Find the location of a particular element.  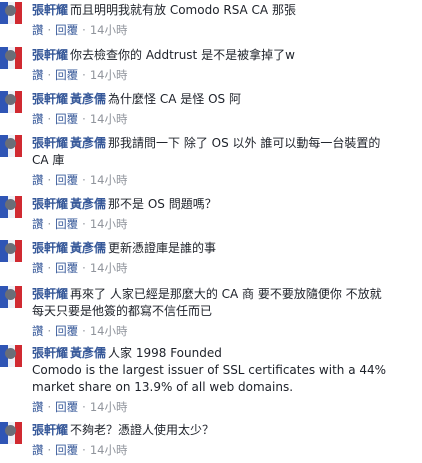

comment-text: 再來了 人家已經是那麼大的 CA 商 要不要放隨便你 不放就 is located at coordinates (226, 294).